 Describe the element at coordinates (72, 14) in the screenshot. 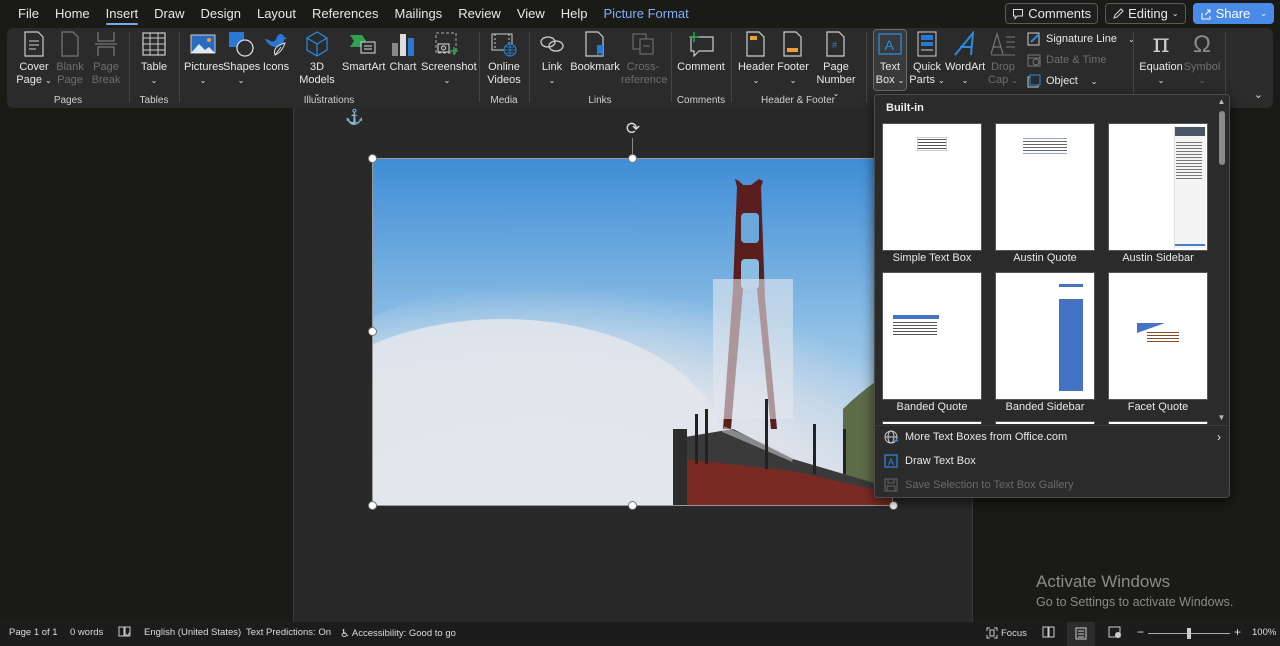

I see `tab-home: Home` at that location.